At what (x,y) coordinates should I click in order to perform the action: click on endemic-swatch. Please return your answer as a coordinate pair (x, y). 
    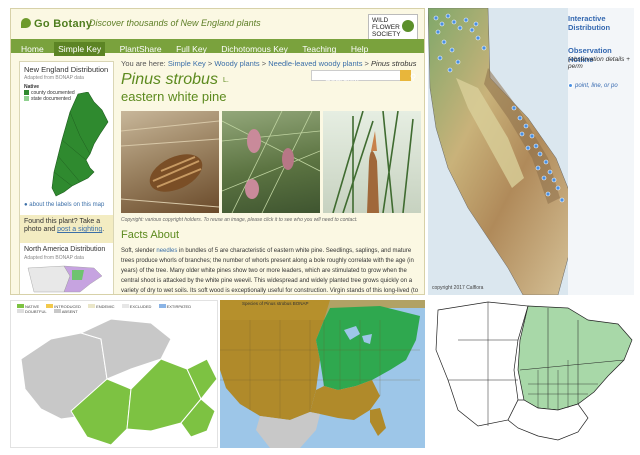
    Looking at the image, I should click on (92, 306).